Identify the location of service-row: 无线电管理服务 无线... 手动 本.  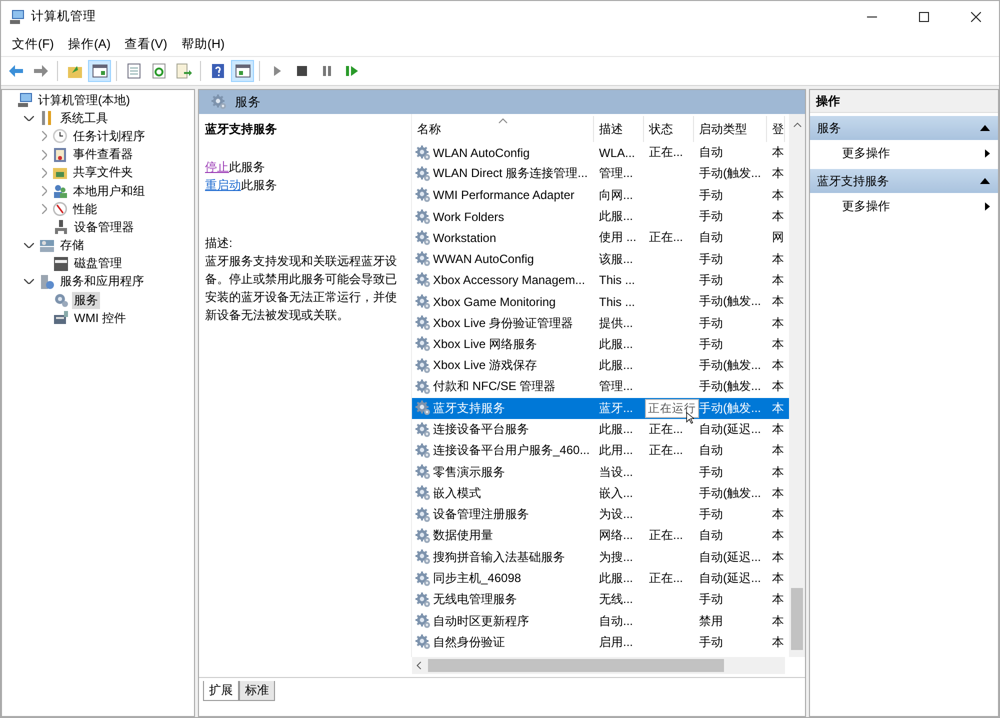
(600, 600).